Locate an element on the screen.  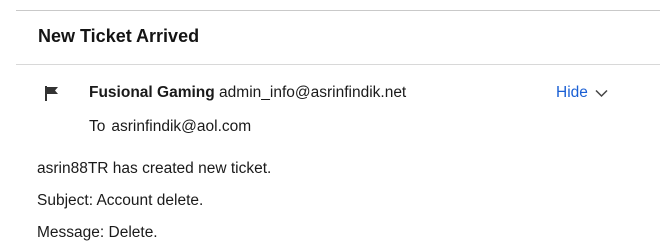
hide-label: Hide is located at coordinates (572, 92).